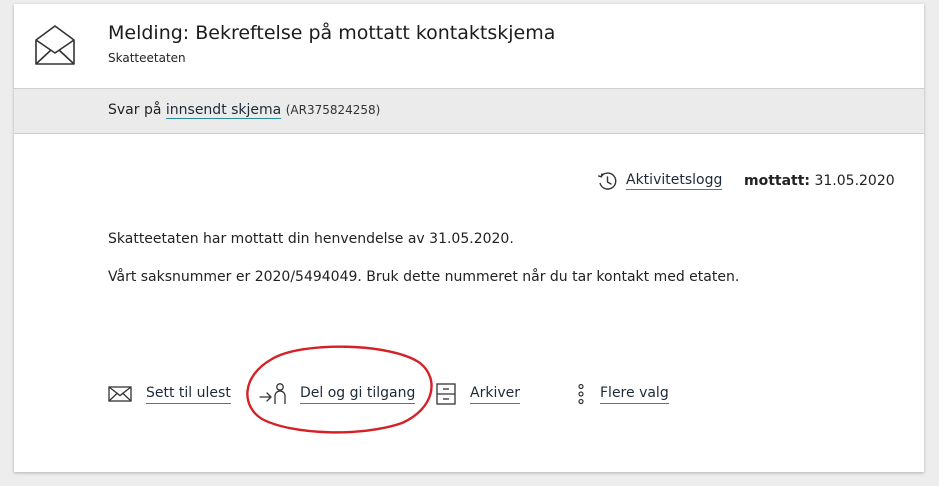 Image resolution: width=939 pixels, height=486 pixels. What do you see at coordinates (607, 181) in the screenshot?
I see `history-icon` at bounding box center [607, 181].